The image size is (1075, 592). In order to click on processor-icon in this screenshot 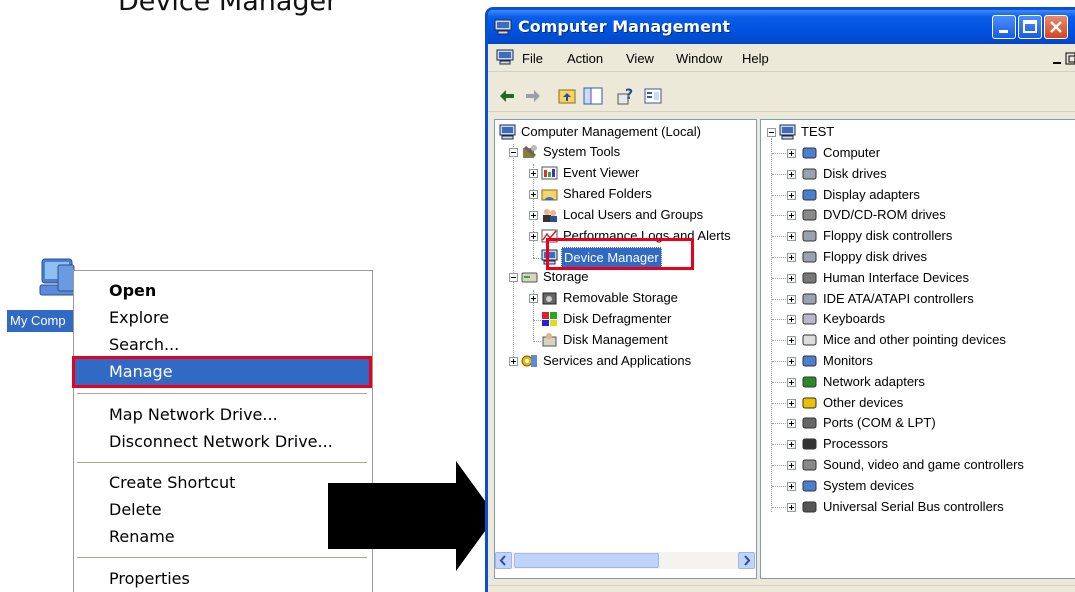, I will do `click(809, 444)`.